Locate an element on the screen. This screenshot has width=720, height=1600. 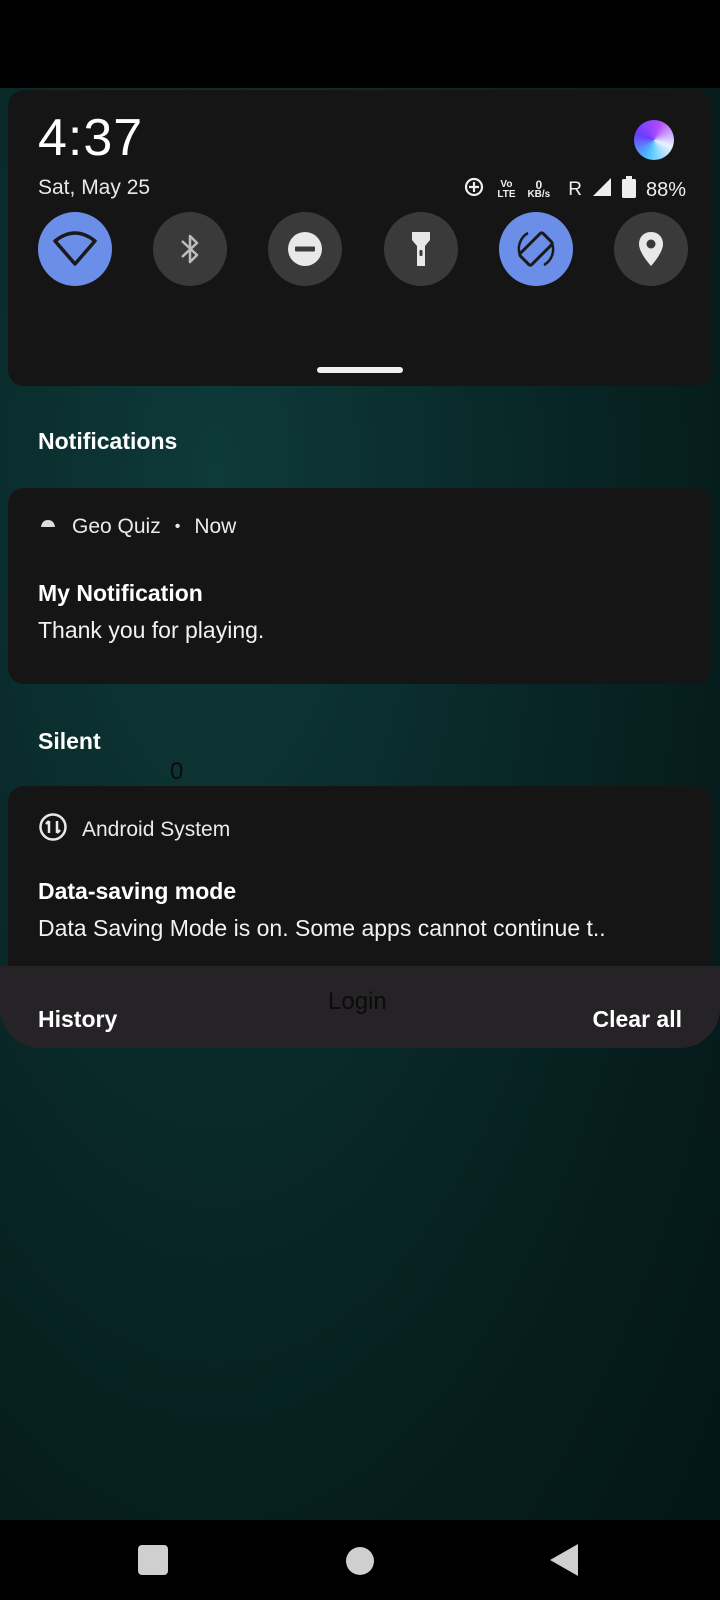
data-saver-icon is located at coordinates (474, 190).